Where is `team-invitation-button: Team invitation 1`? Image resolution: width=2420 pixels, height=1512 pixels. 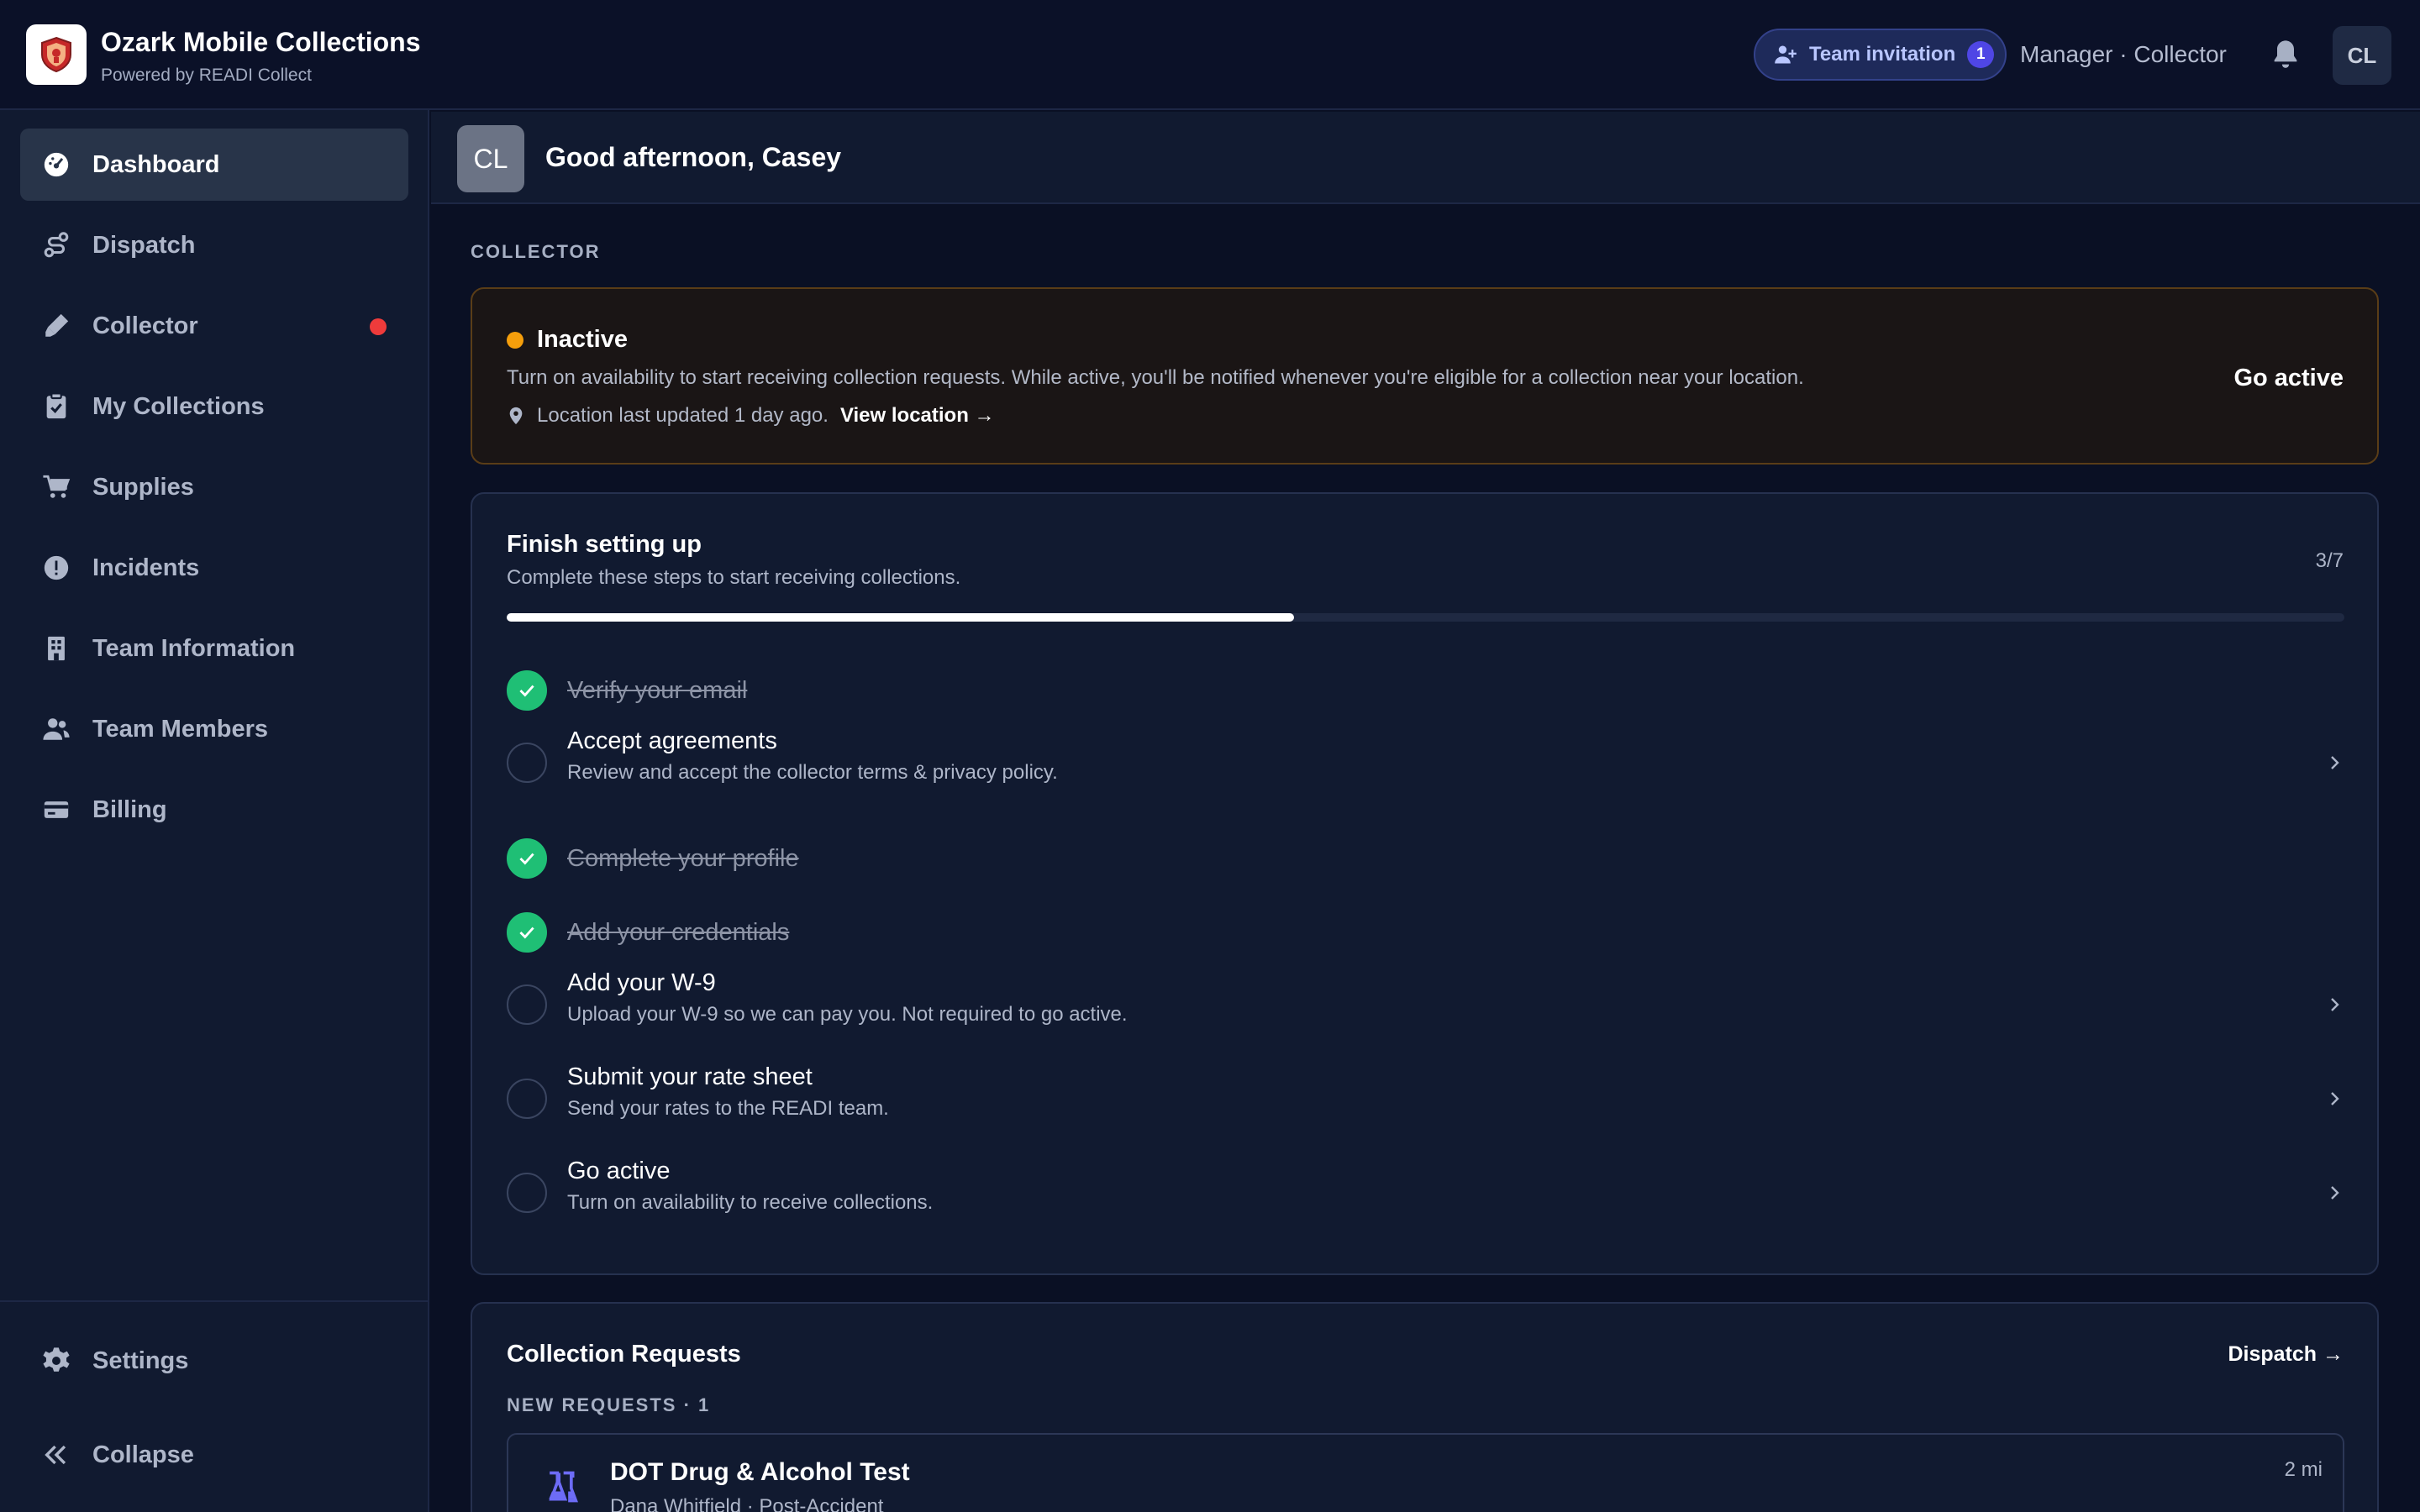 team-invitation-button: Team invitation 1 is located at coordinates (1880, 55).